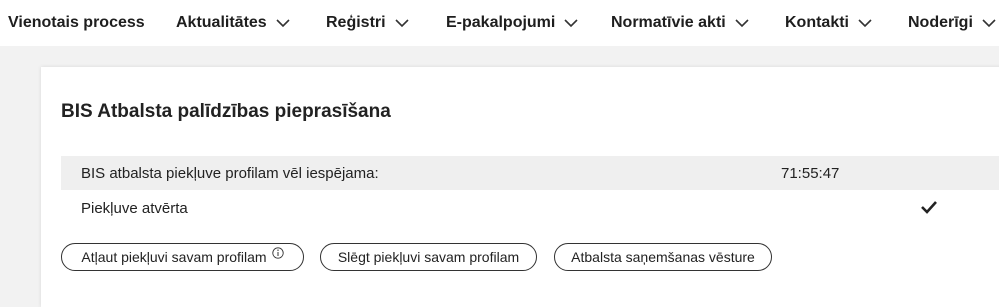  I want to click on nav-item-e-pakalpojumi: E-pakalpojumi, so click(512, 23).